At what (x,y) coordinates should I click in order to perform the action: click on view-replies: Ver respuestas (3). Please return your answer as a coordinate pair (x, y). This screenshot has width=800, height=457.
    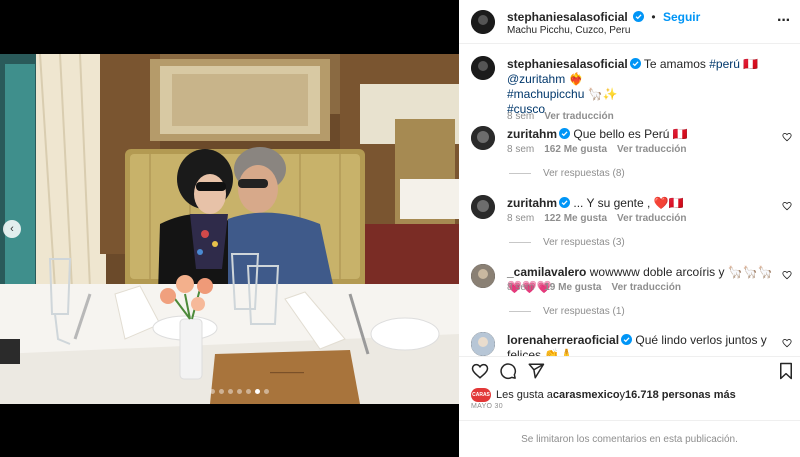
    Looking at the image, I should click on (567, 242).